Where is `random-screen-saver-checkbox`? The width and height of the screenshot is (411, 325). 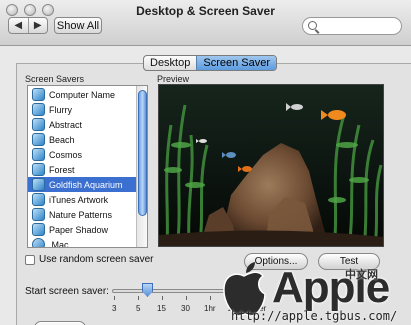
random-screen-saver-checkbox is located at coordinates (30, 260).